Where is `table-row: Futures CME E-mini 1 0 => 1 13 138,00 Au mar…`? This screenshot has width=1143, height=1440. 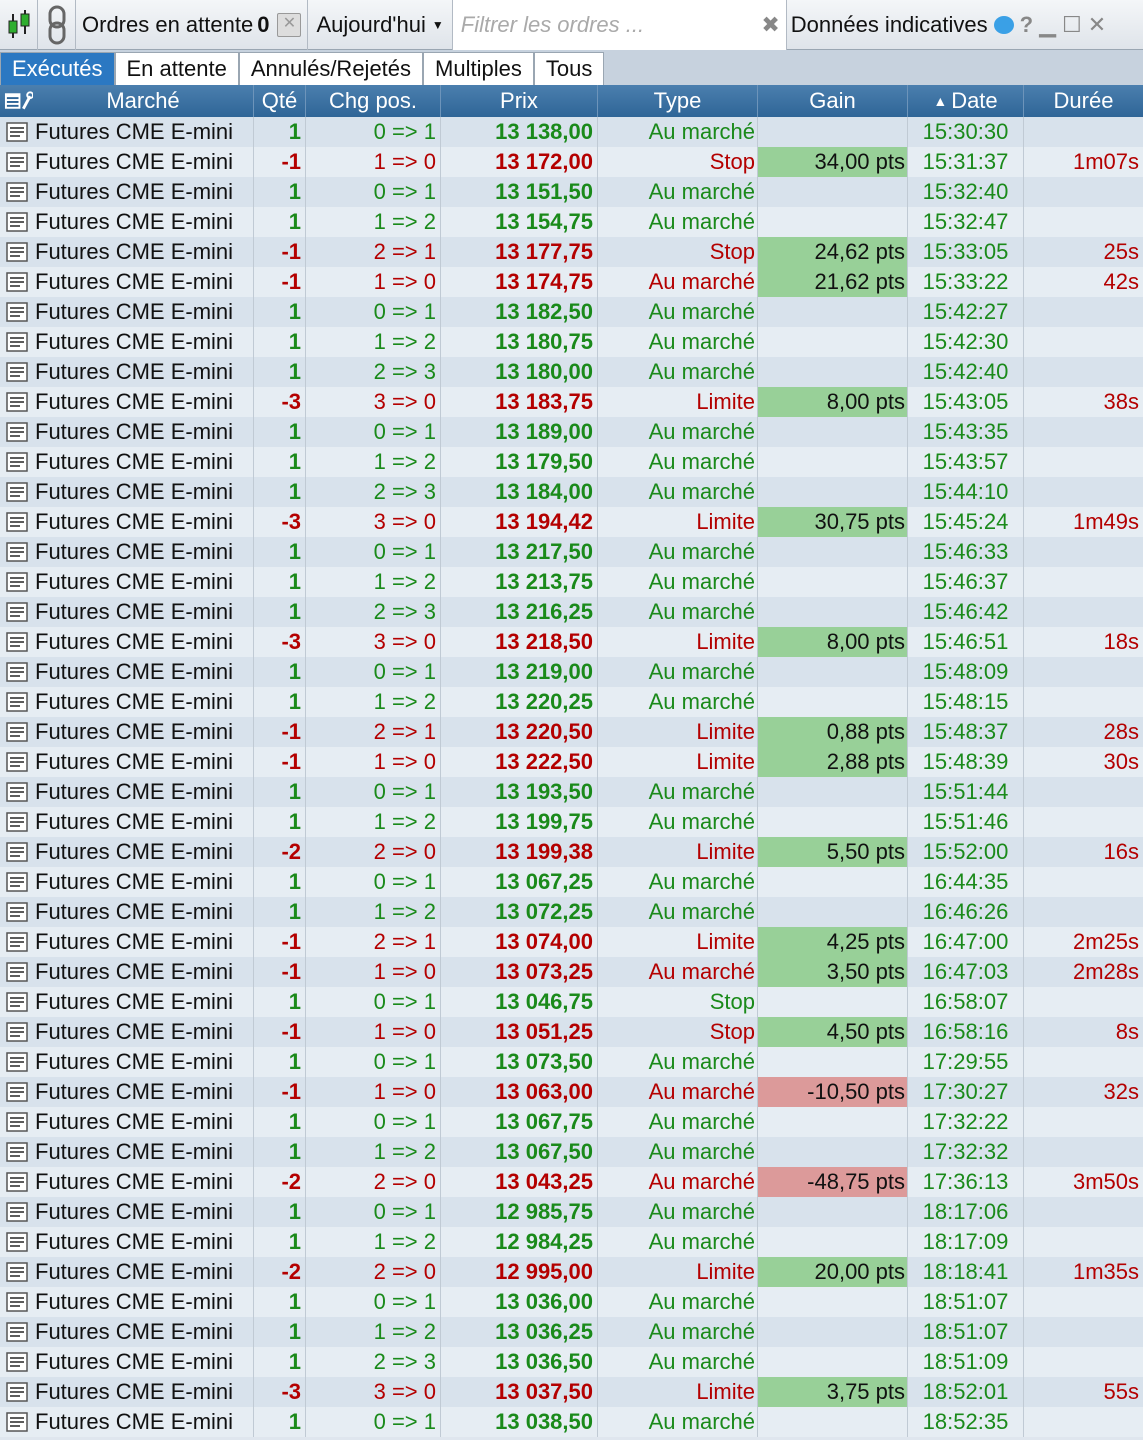 table-row: Futures CME E-mini 1 0 => 1 13 138,00 Au mar… is located at coordinates (571, 132).